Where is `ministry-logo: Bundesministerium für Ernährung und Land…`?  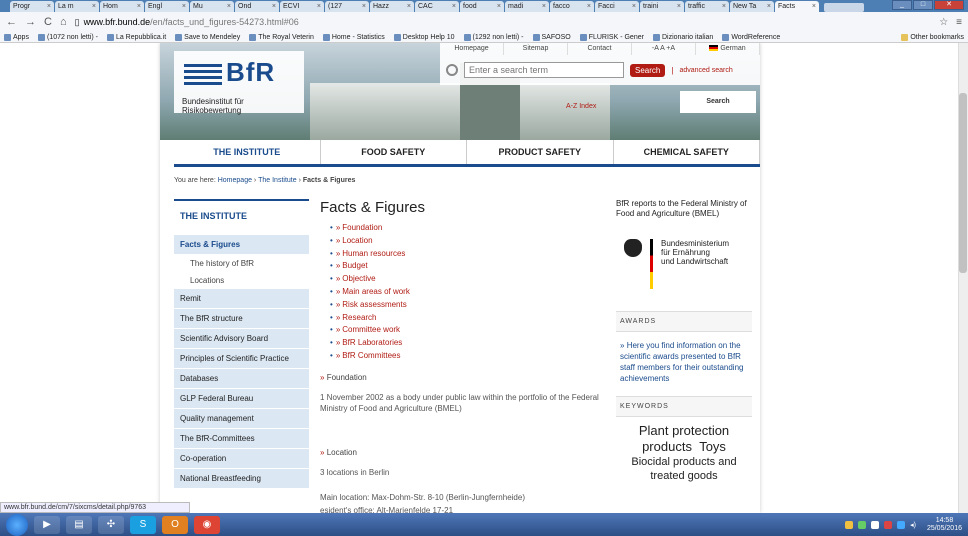
ministry-logo: Bundesministerium für Ernährung und Land… is located at coordinates (688, 264).